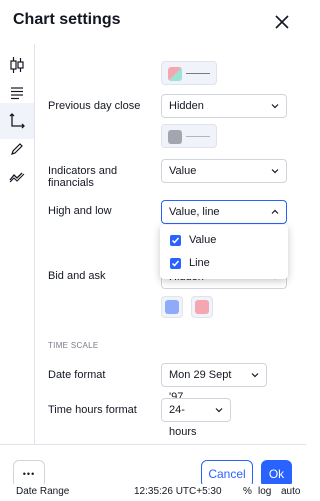  Describe the element at coordinates (43, 491) in the screenshot. I see `date-range-label: Date Range` at that location.